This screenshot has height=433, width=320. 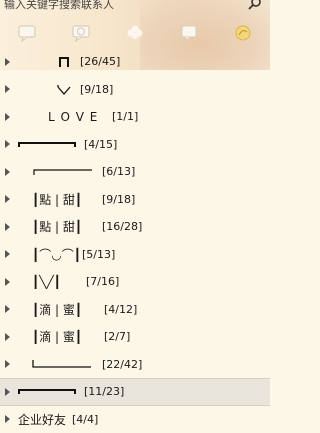 What do you see at coordinates (135, 62) in the screenshot?
I see `group-row: [26/45]` at bounding box center [135, 62].